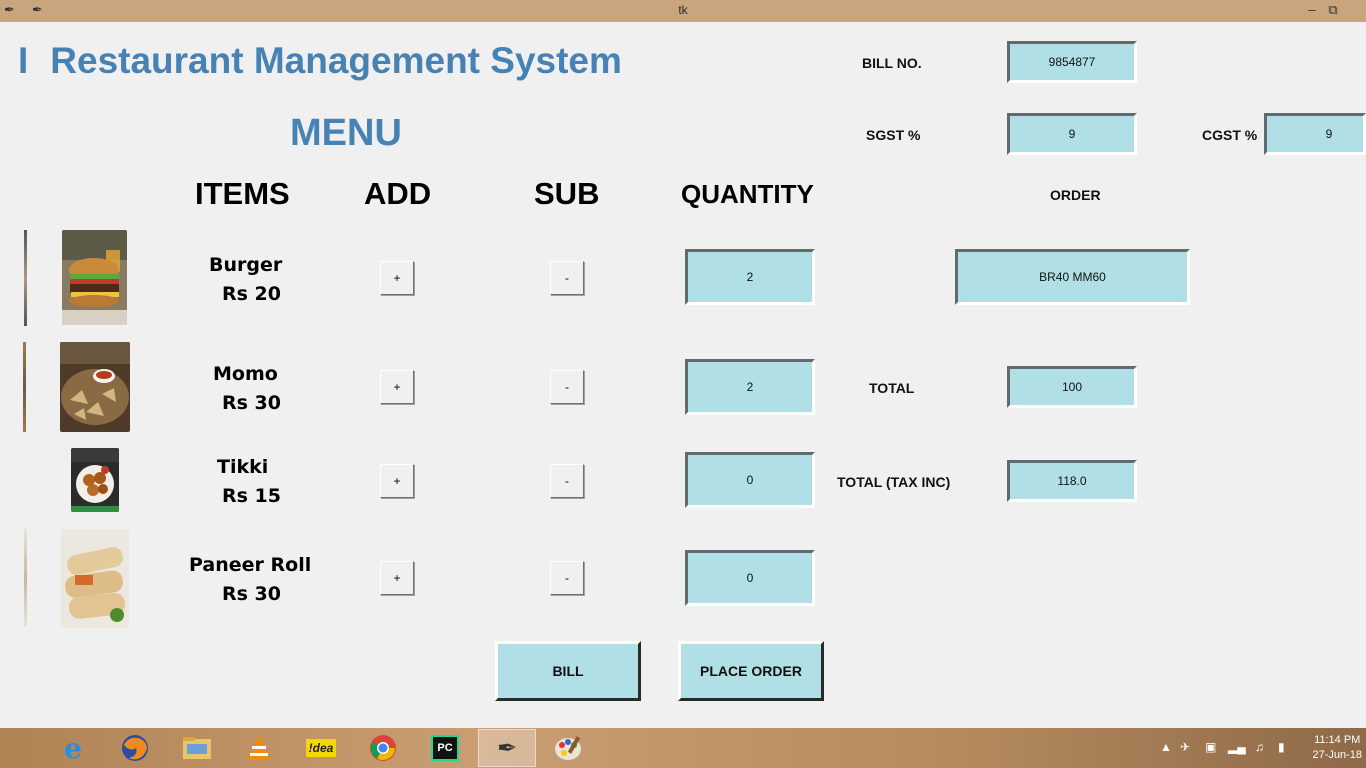 This screenshot has height=768, width=1366. Describe the element at coordinates (1237, 747) in the screenshot. I see `signal-icon: ▂▄` at that location.